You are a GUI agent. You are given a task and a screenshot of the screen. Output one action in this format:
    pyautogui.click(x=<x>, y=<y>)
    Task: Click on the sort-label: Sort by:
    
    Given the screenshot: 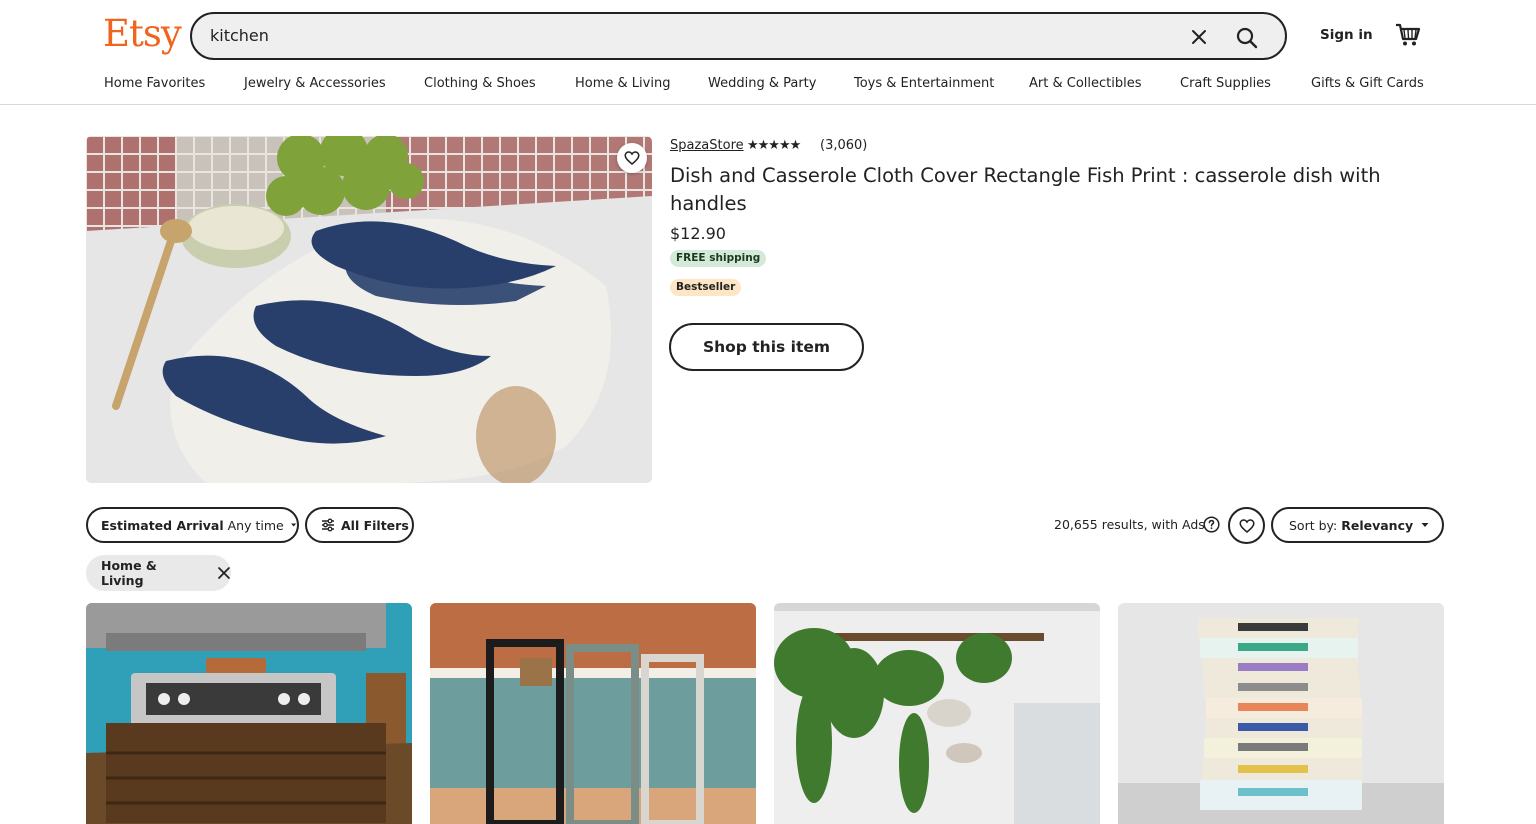 What is the action you would take?
    pyautogui.click(x=1313, y=525)
    